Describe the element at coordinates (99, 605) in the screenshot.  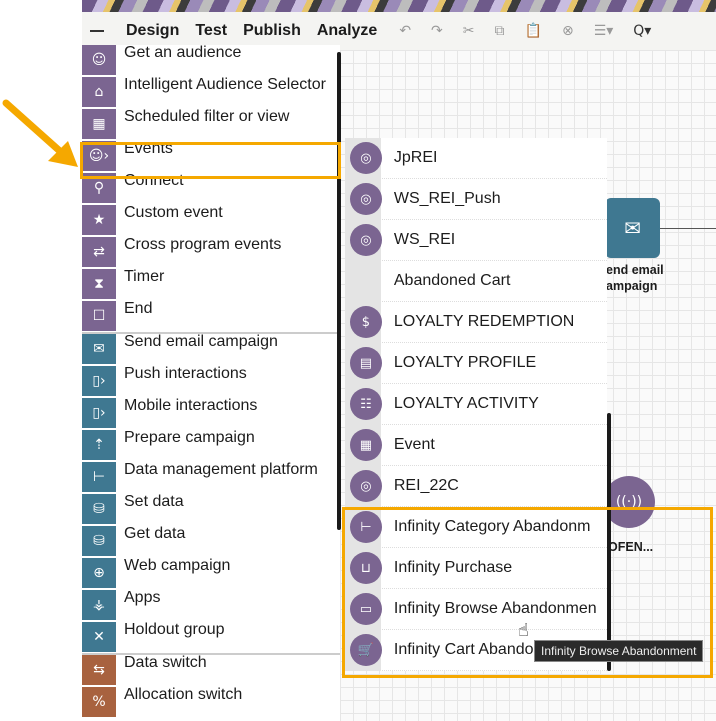
I see `apps-icon: ⚶` at that location.